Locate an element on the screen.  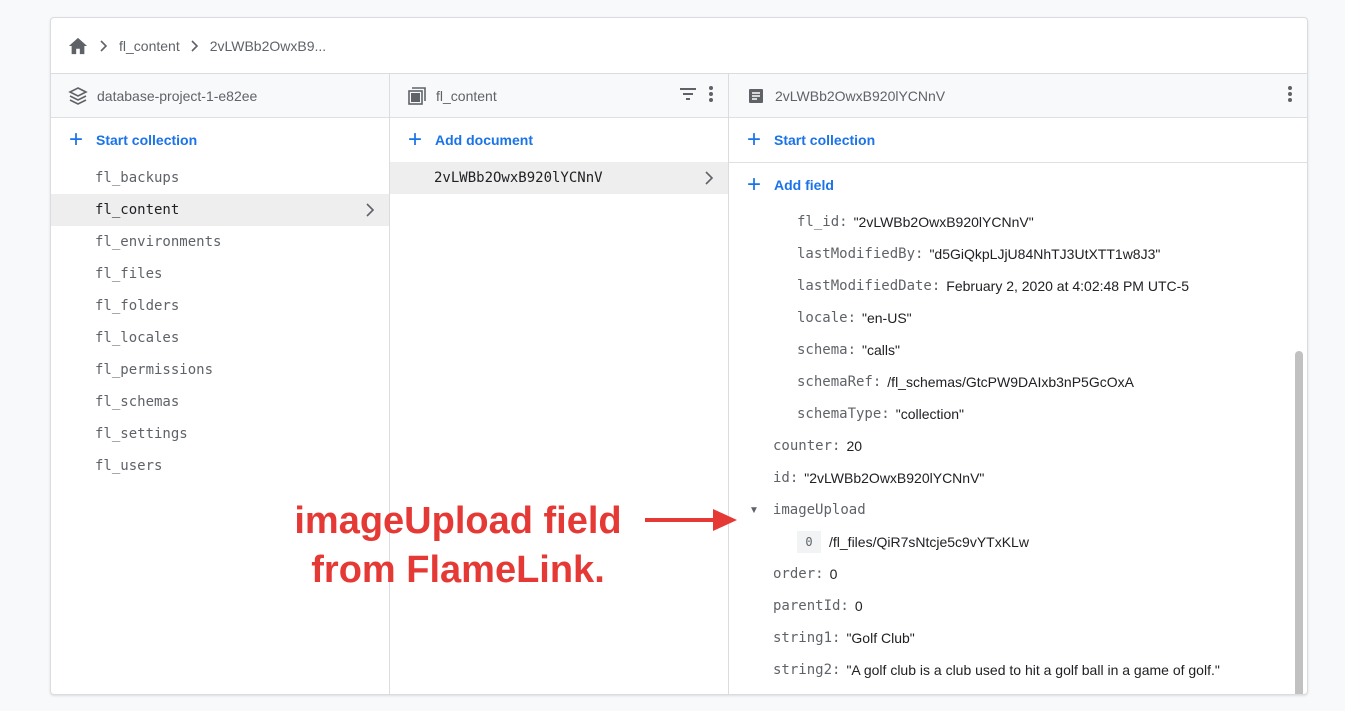
field-key: string2: is located at coordinates (807, 670).